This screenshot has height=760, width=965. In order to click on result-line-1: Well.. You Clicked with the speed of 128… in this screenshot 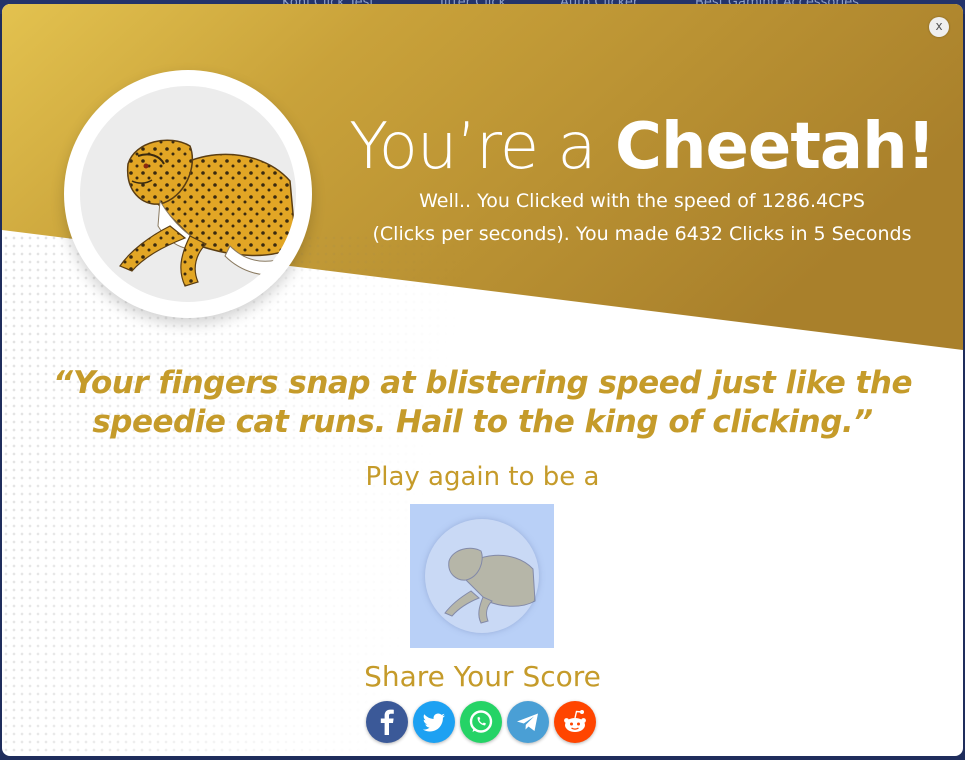, I will do `click(642, 201)`.